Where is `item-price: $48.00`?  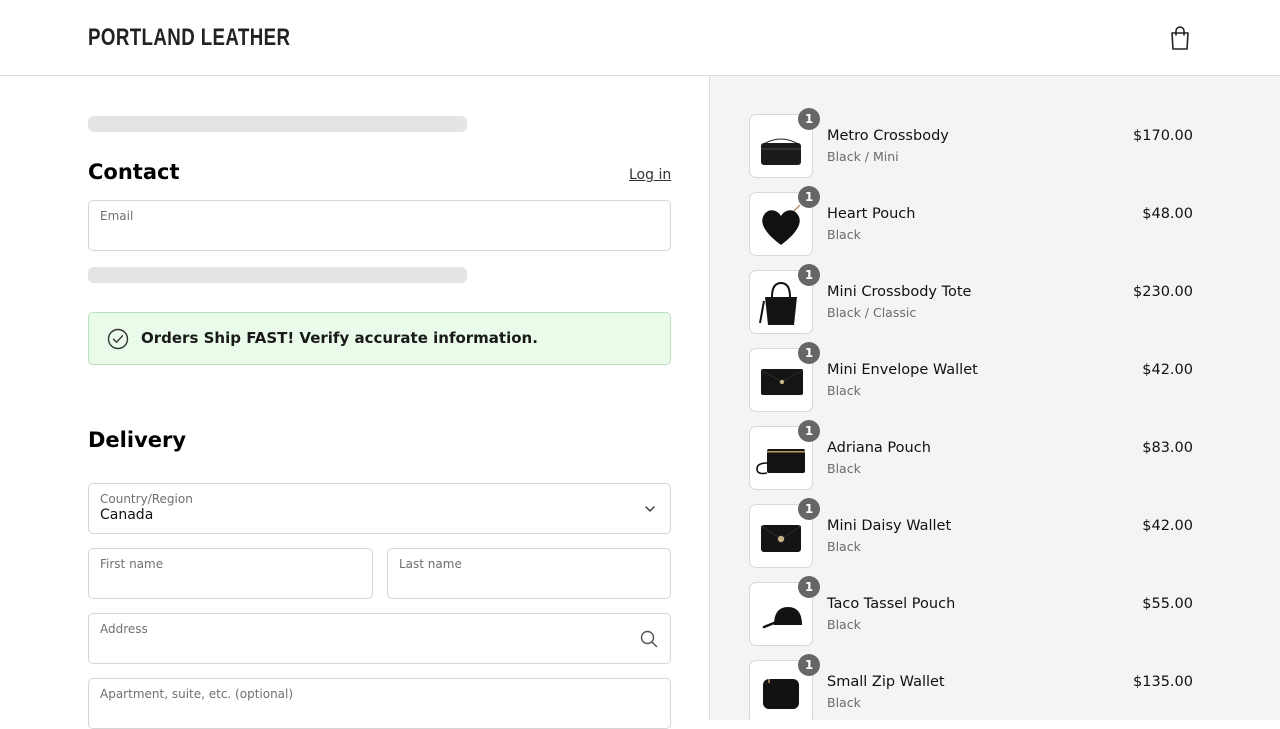 item-price: $48.00 is located at coordinates (1167, 214).